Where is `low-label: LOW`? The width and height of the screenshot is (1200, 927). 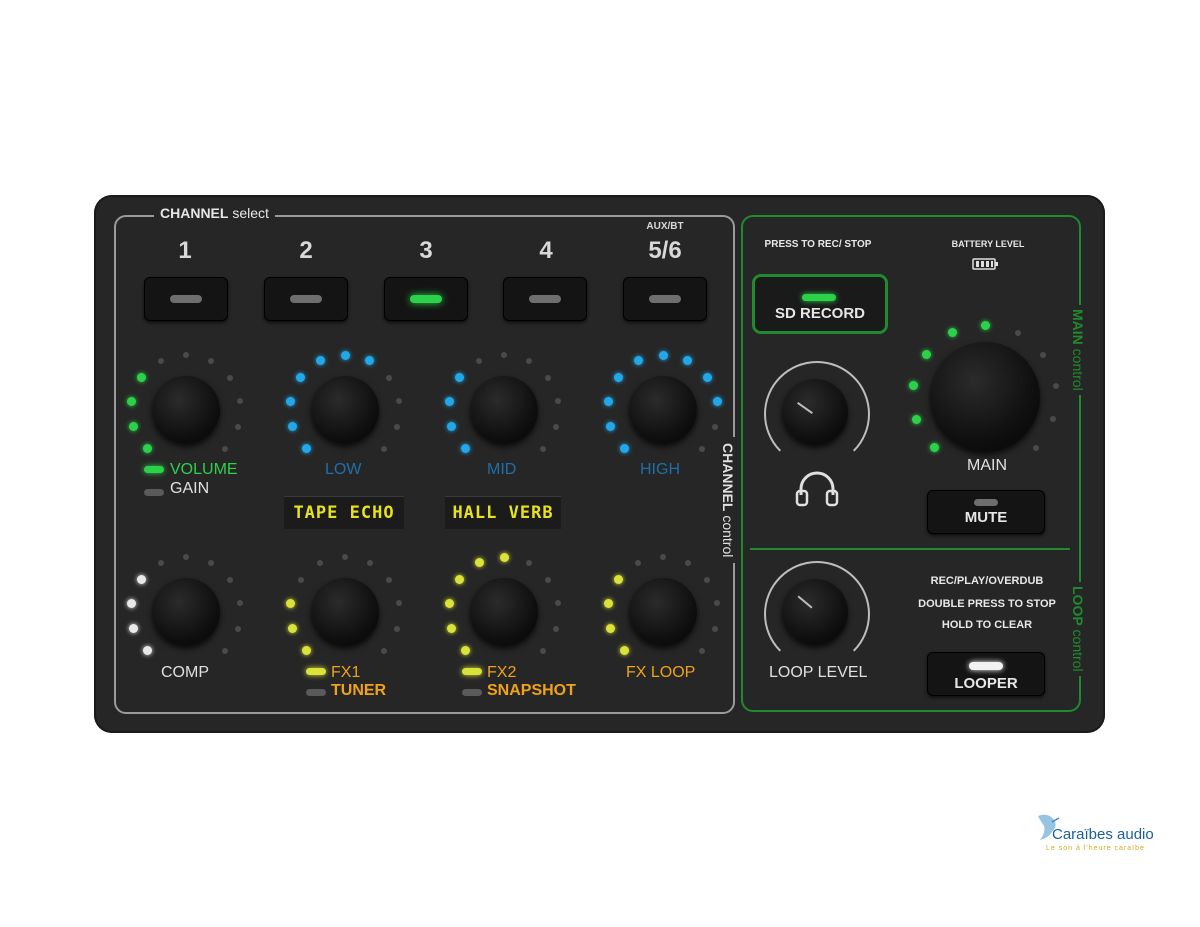 low-label: LOW is located at coordinates (343, 469).